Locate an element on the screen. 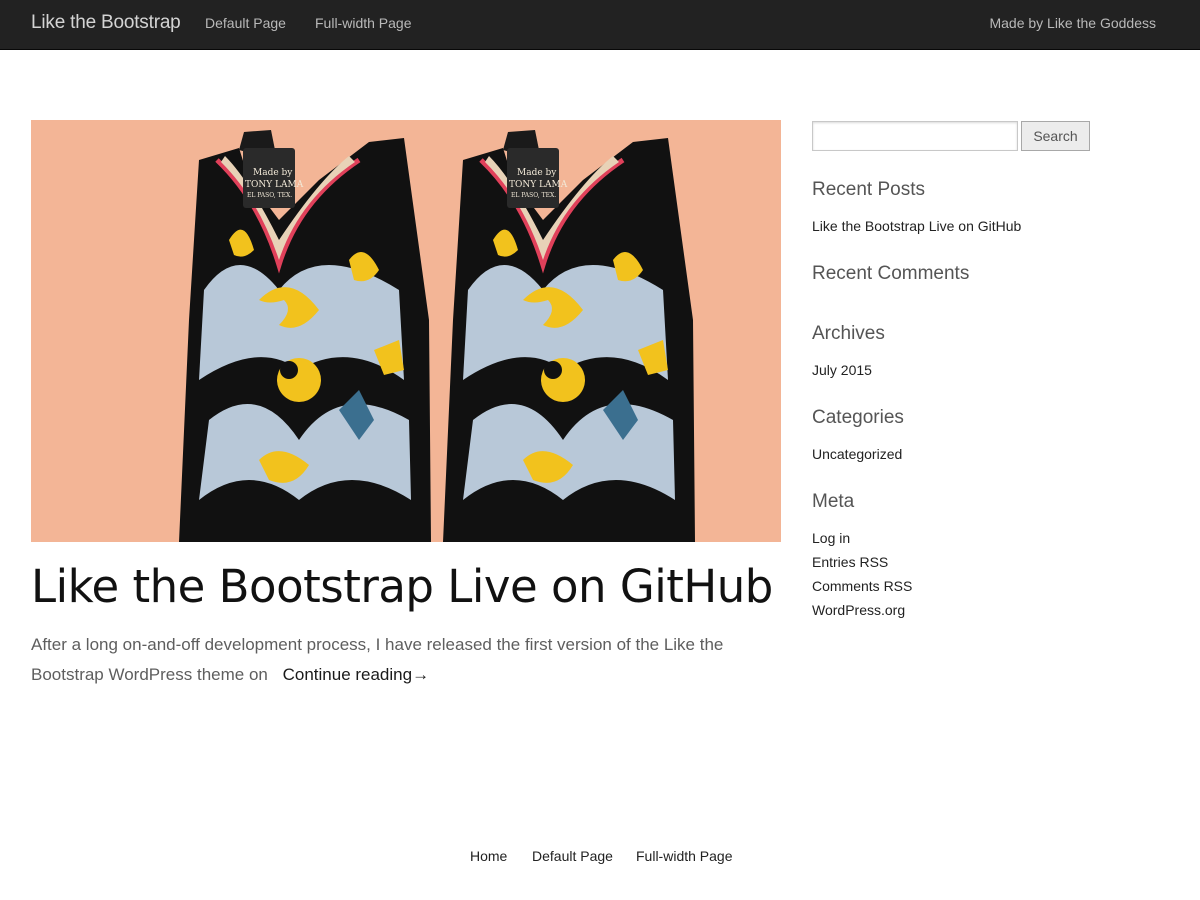 The image size is (1200, 900). meta-entries-rss-link: Entries RSS is located at coordinates (850, 562).